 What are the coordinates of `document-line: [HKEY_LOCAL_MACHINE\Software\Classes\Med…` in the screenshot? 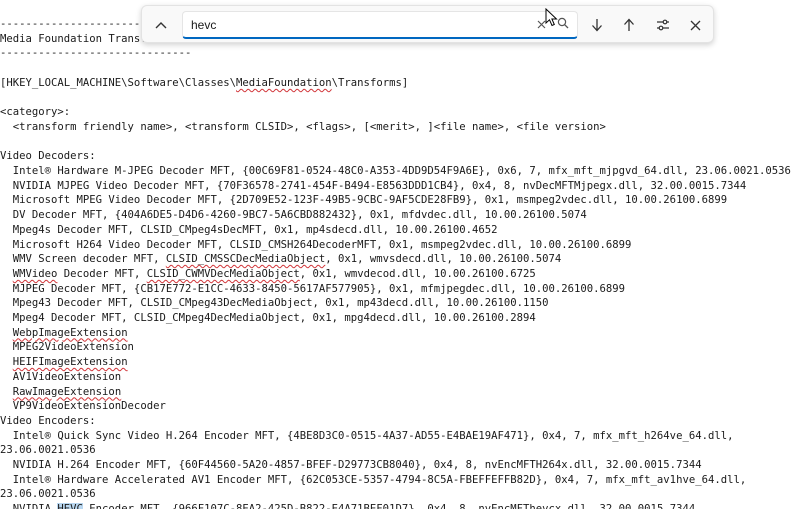 It's located at (204, 82).